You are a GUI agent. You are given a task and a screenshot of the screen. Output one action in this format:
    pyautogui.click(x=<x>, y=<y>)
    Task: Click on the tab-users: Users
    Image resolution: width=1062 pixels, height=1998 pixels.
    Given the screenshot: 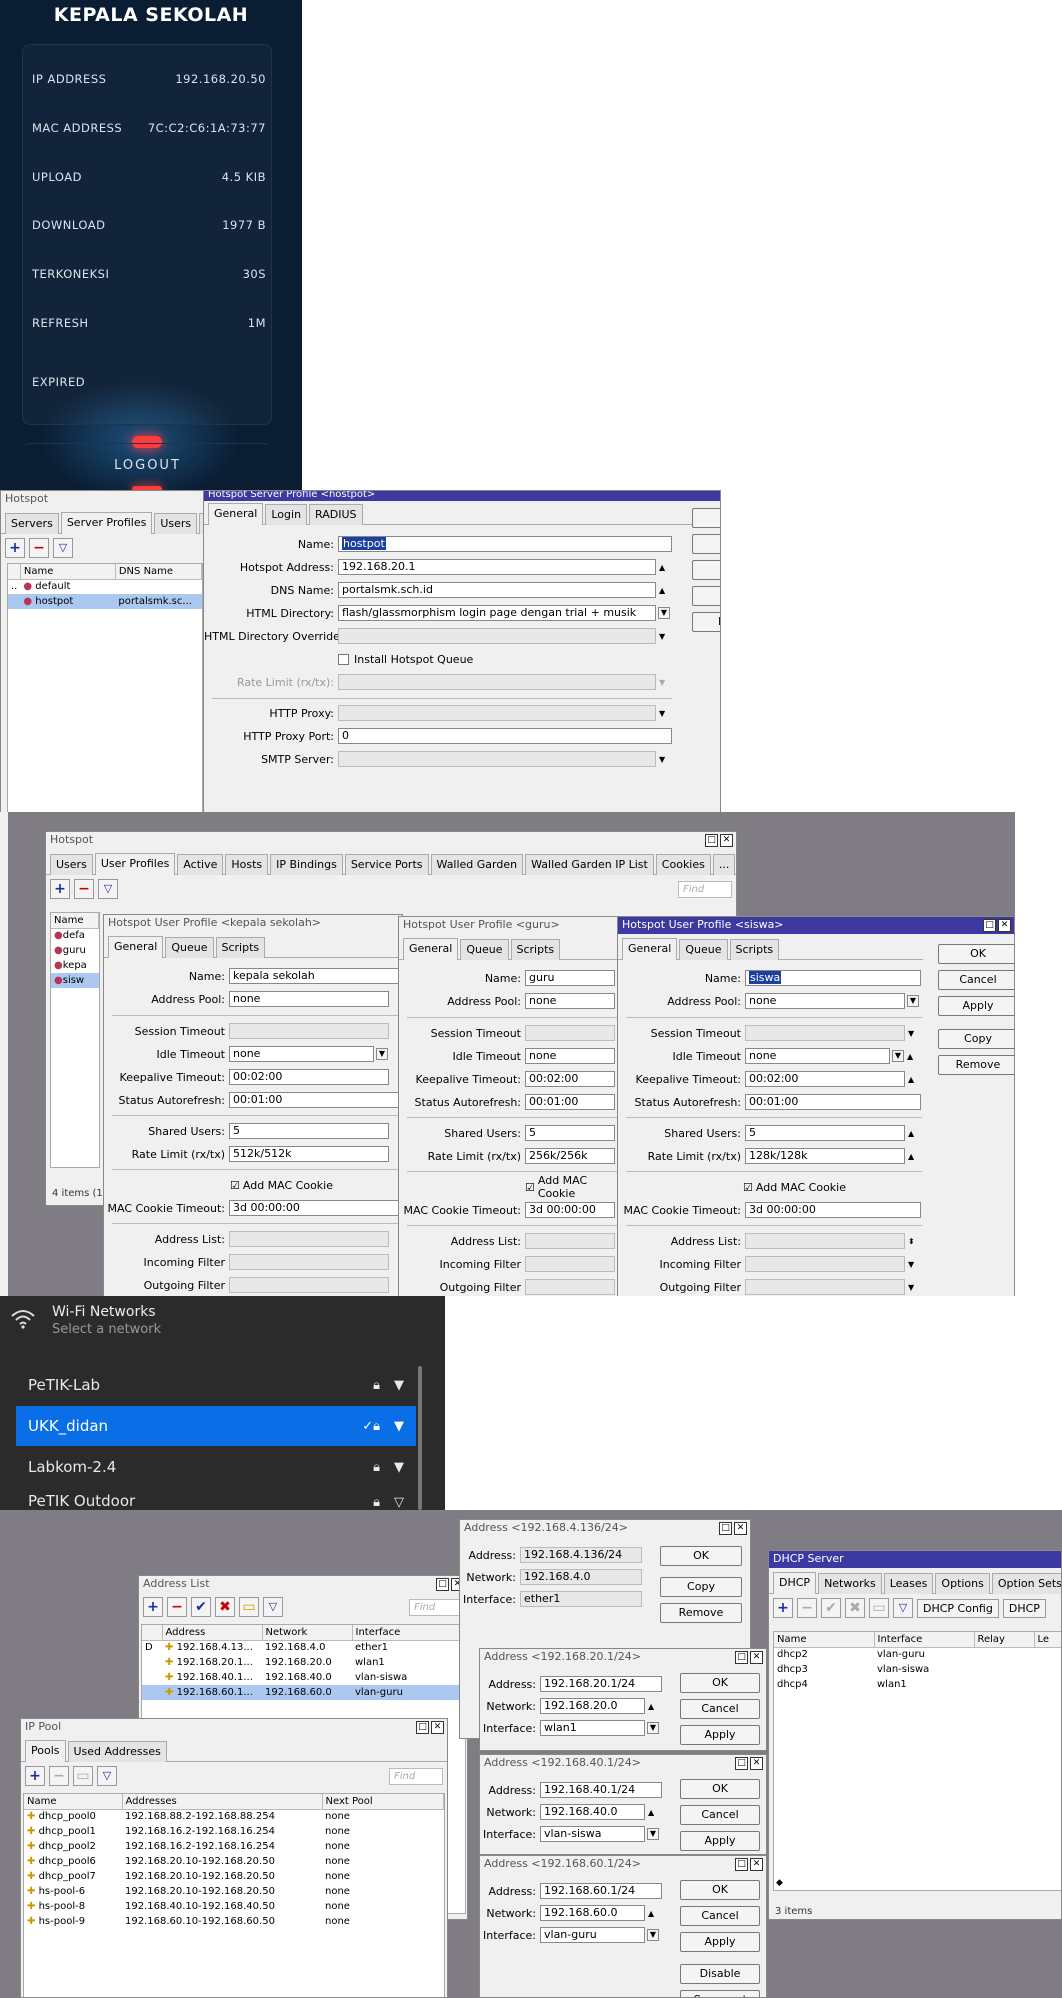 What is the action you would take?
    pyautogui.click(x=176, y=523)
    